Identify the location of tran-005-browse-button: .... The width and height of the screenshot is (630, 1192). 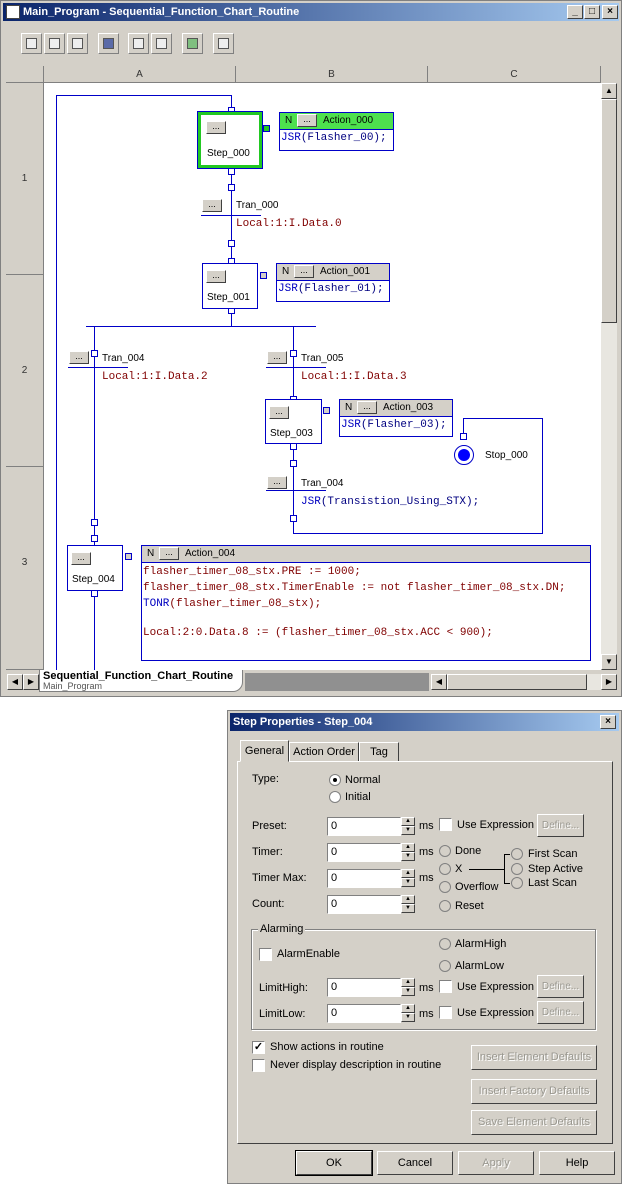
(277, 357).